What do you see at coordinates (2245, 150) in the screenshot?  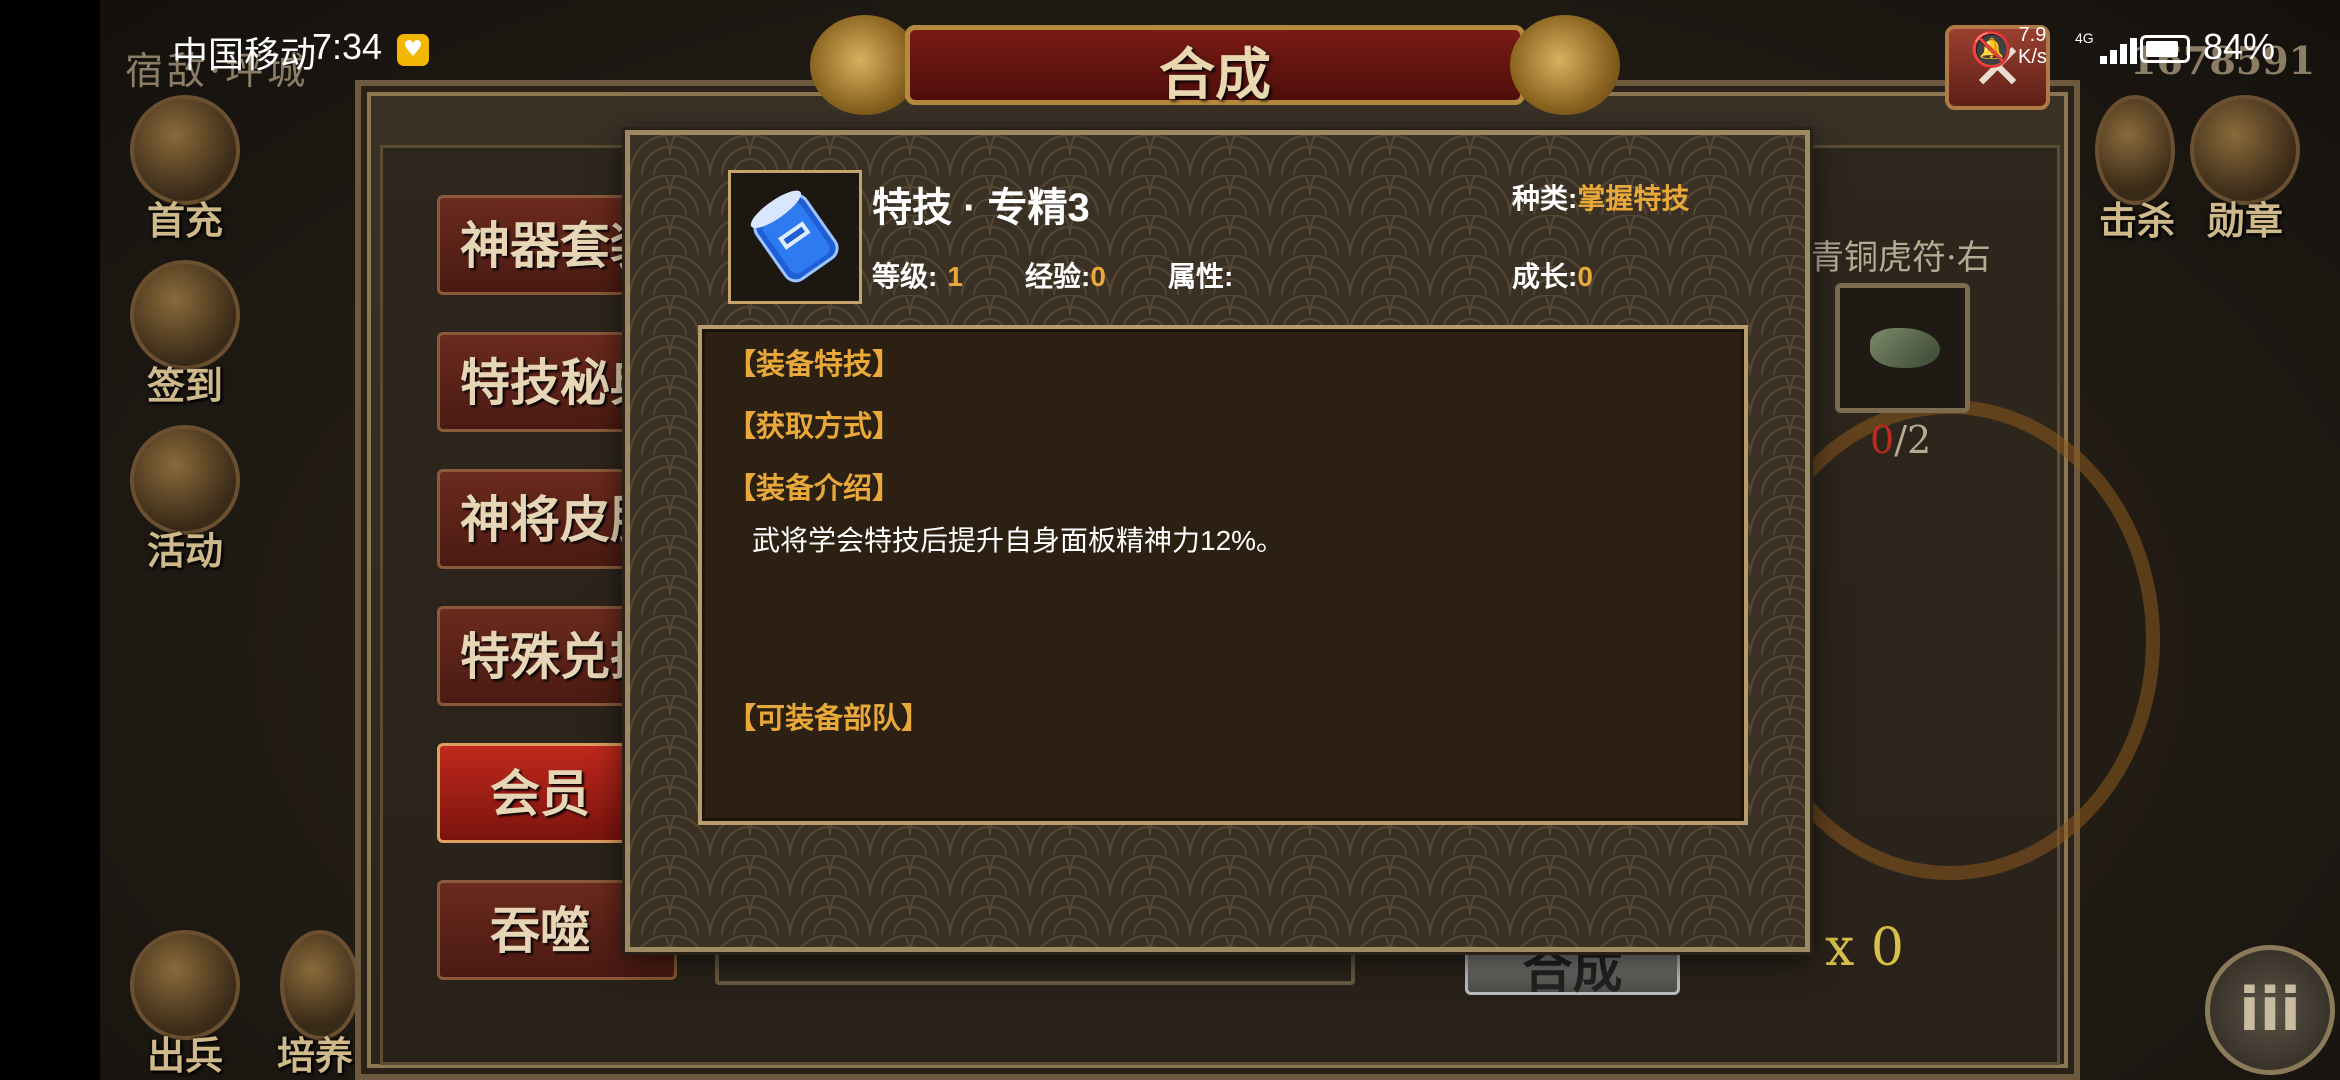 I see `mask-icon` at bounding box center [2245, 150].